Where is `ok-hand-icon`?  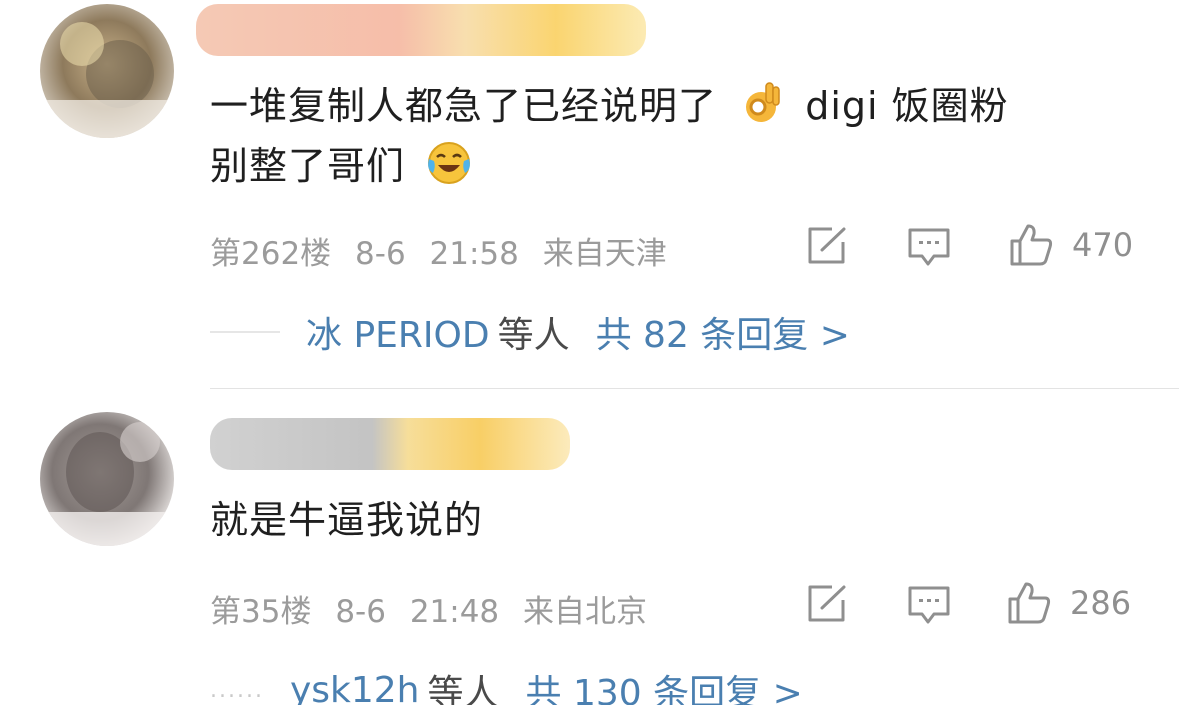 ok-hand-icon is located at coordinates (761, 102).